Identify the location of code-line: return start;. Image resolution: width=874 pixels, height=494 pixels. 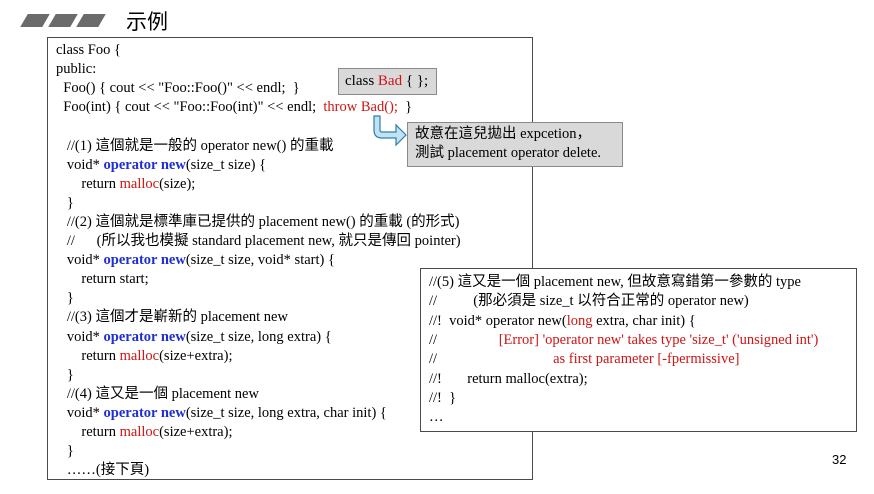
(102, 279).